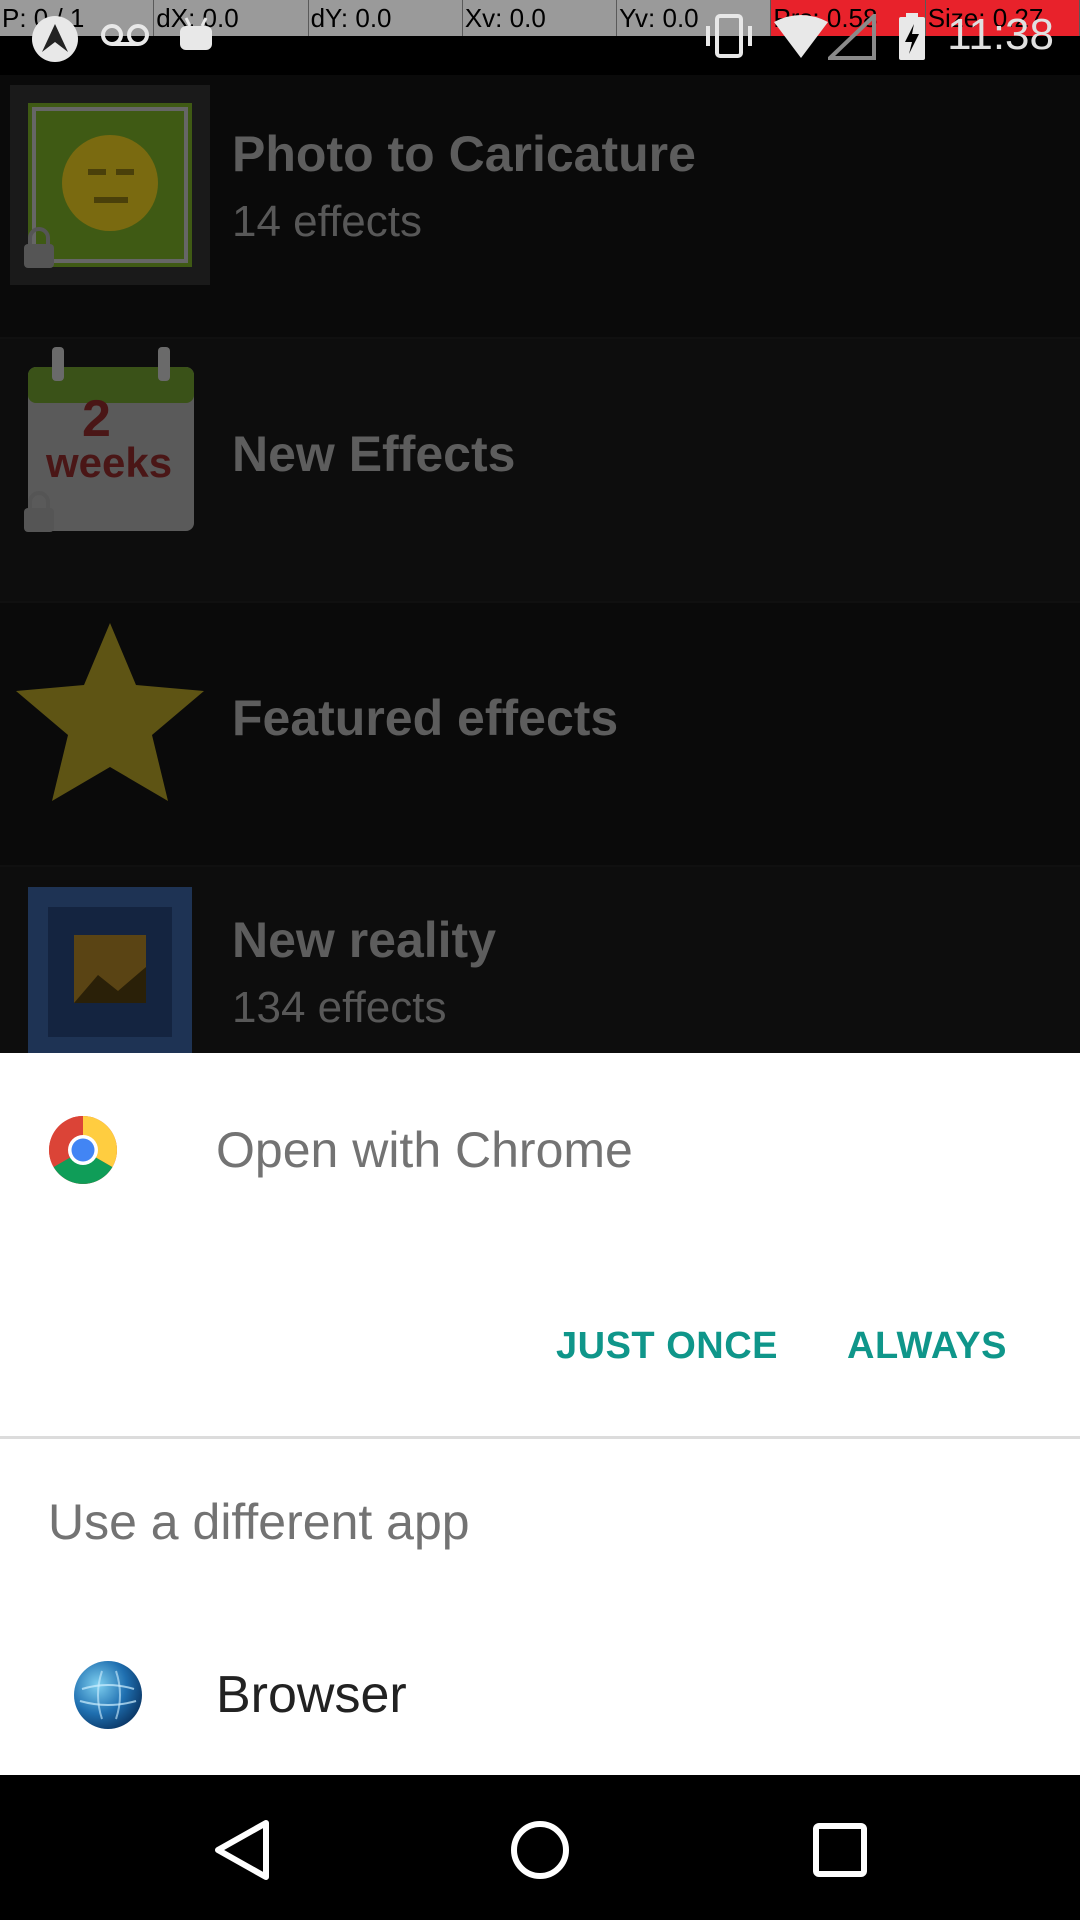 Image resolution: width=1080 pixels, height=1920 pixels. Describe the element at coordinates (540, 1437) in the screenshot. I see `divider` at that location.